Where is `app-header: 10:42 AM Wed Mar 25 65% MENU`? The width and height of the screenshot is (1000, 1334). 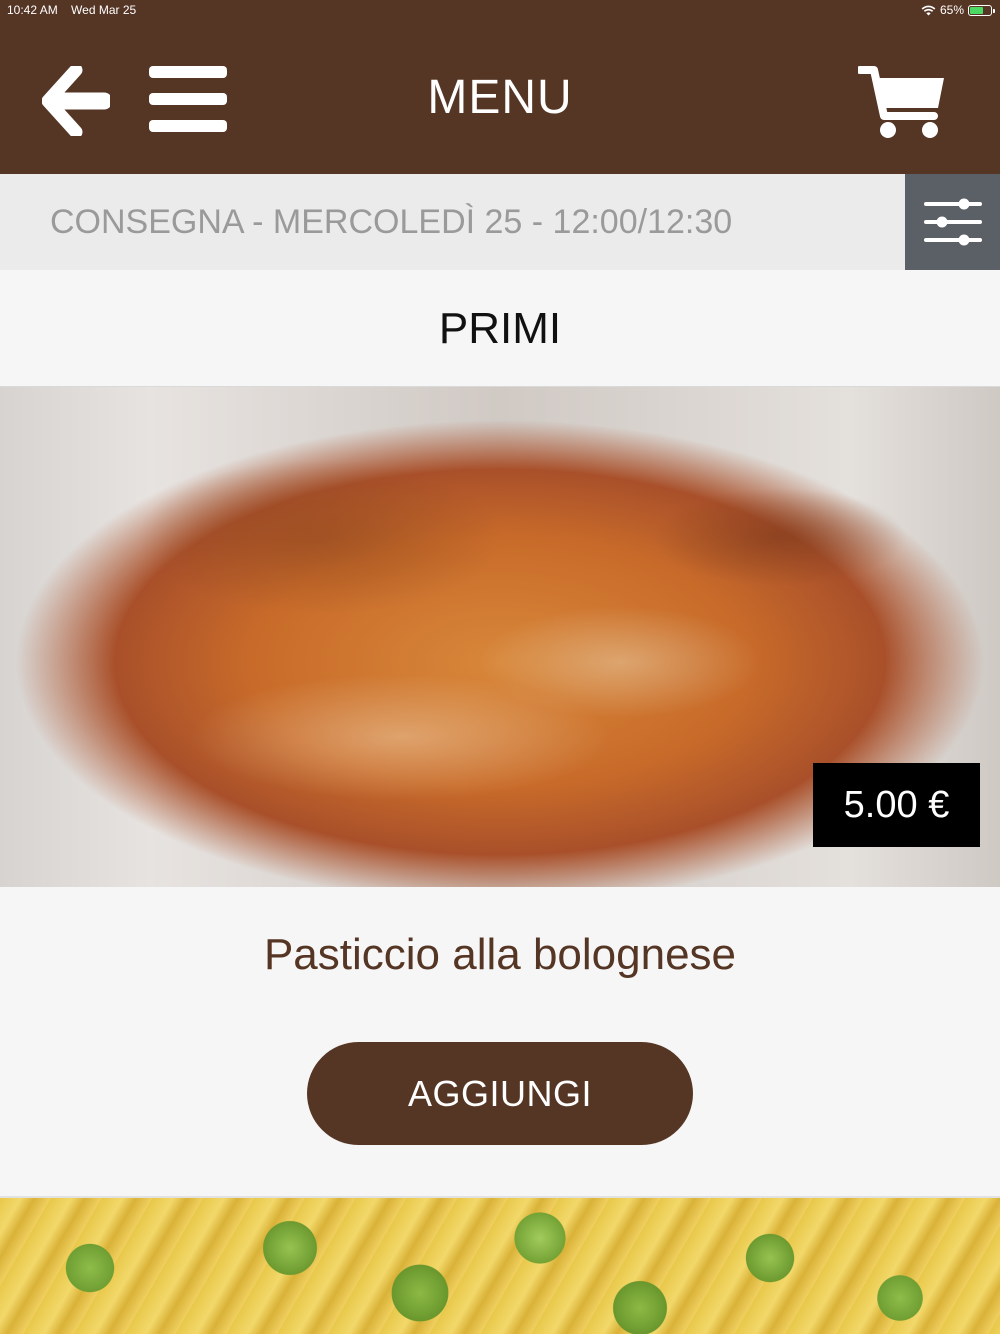 app-header: 10:42 AM Wed Mar 25 65% MENU is located at coordinates (500, 87).